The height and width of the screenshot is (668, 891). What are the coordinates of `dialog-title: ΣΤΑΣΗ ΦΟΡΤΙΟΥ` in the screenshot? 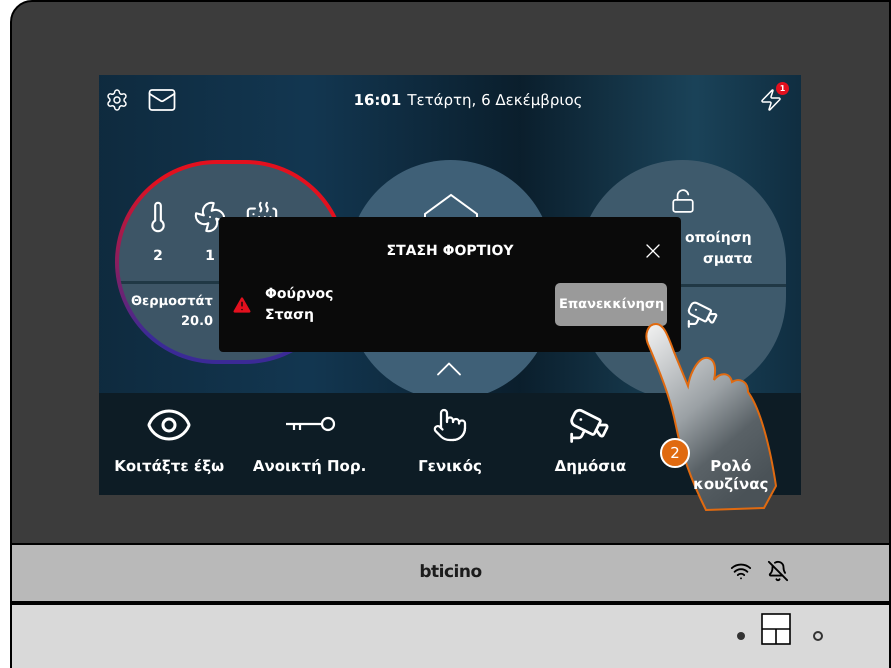 It's located at (450, 251).